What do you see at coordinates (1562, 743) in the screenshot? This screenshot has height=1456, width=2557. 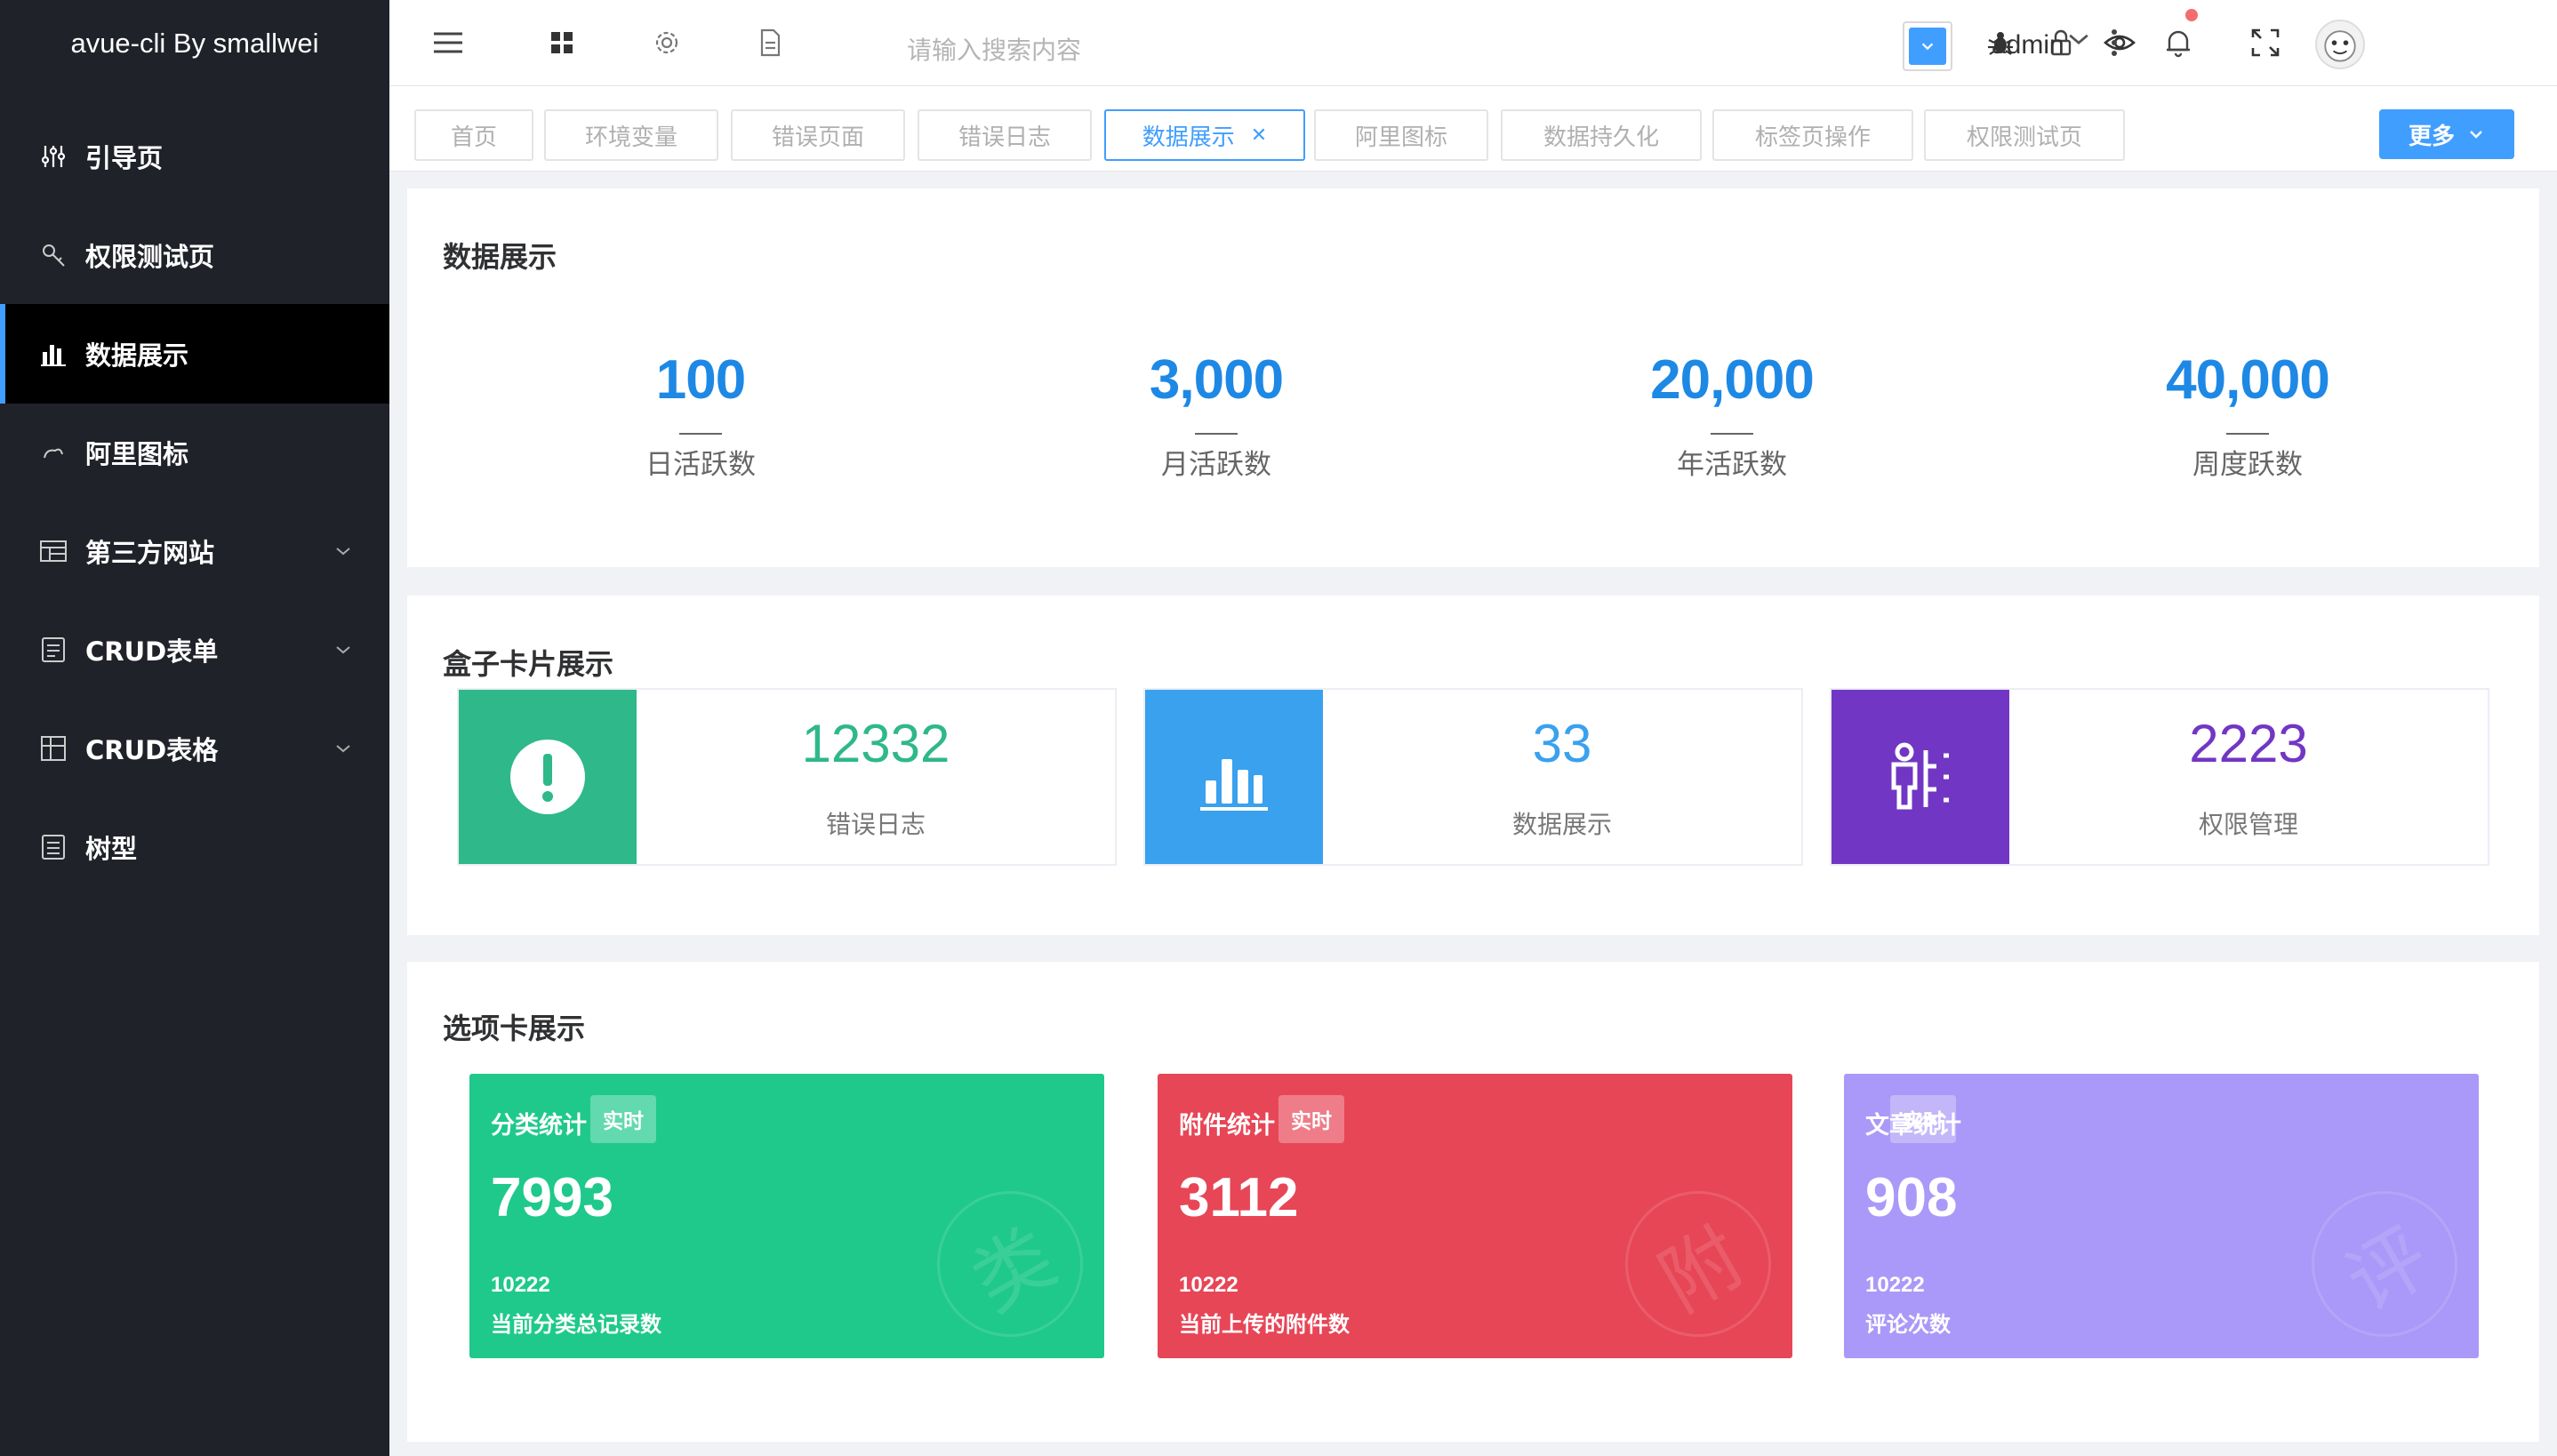 I see `box-value: 33` at bounding box center [1562, 743].